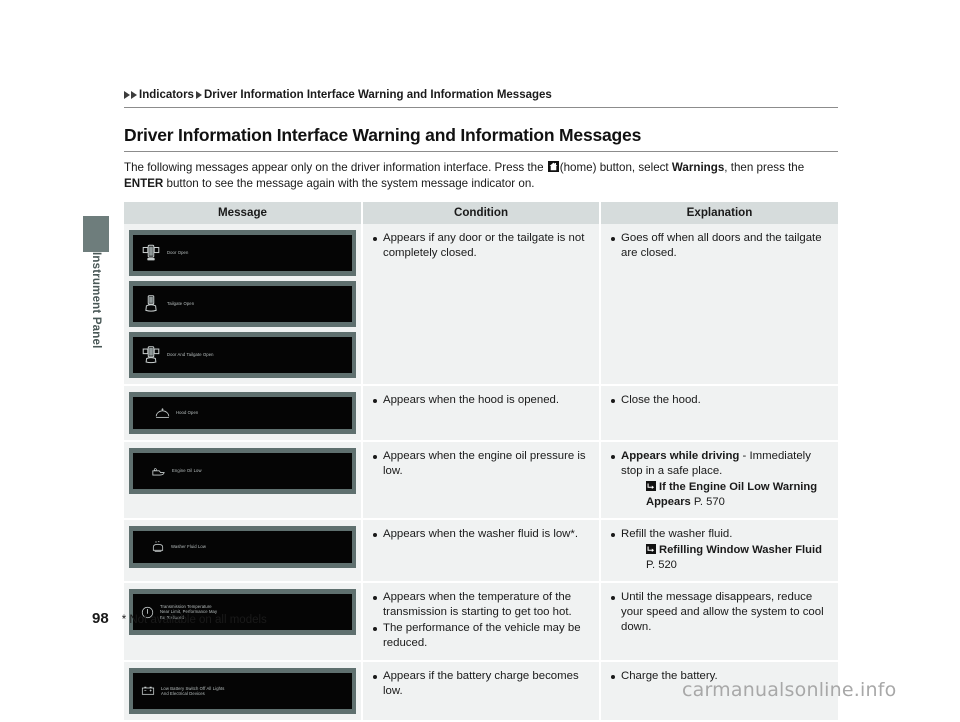  Describe the element at coordinates (96, 234) in the screenshot. I see `sidebar-chapter-tab` at that location.